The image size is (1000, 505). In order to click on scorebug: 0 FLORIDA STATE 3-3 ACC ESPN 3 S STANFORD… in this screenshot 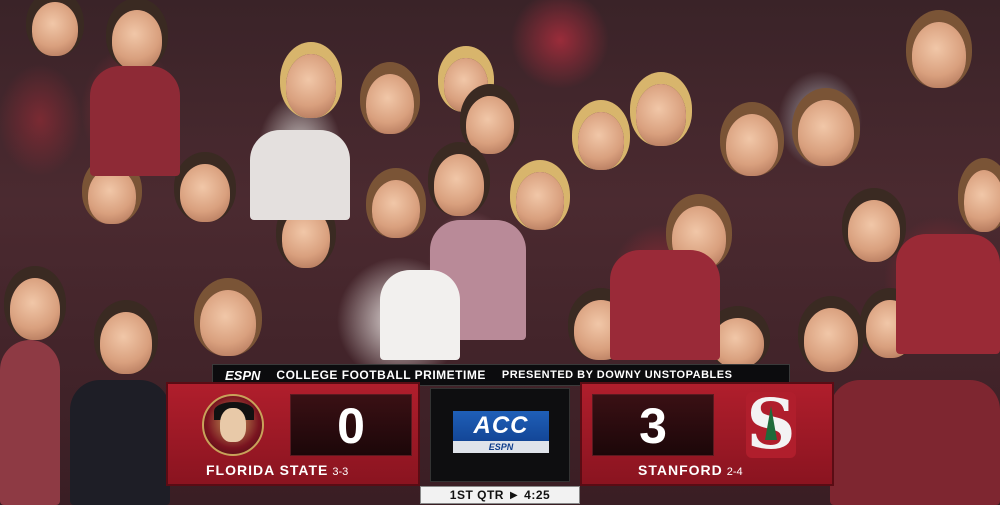, I will do `click(501, 434)`.